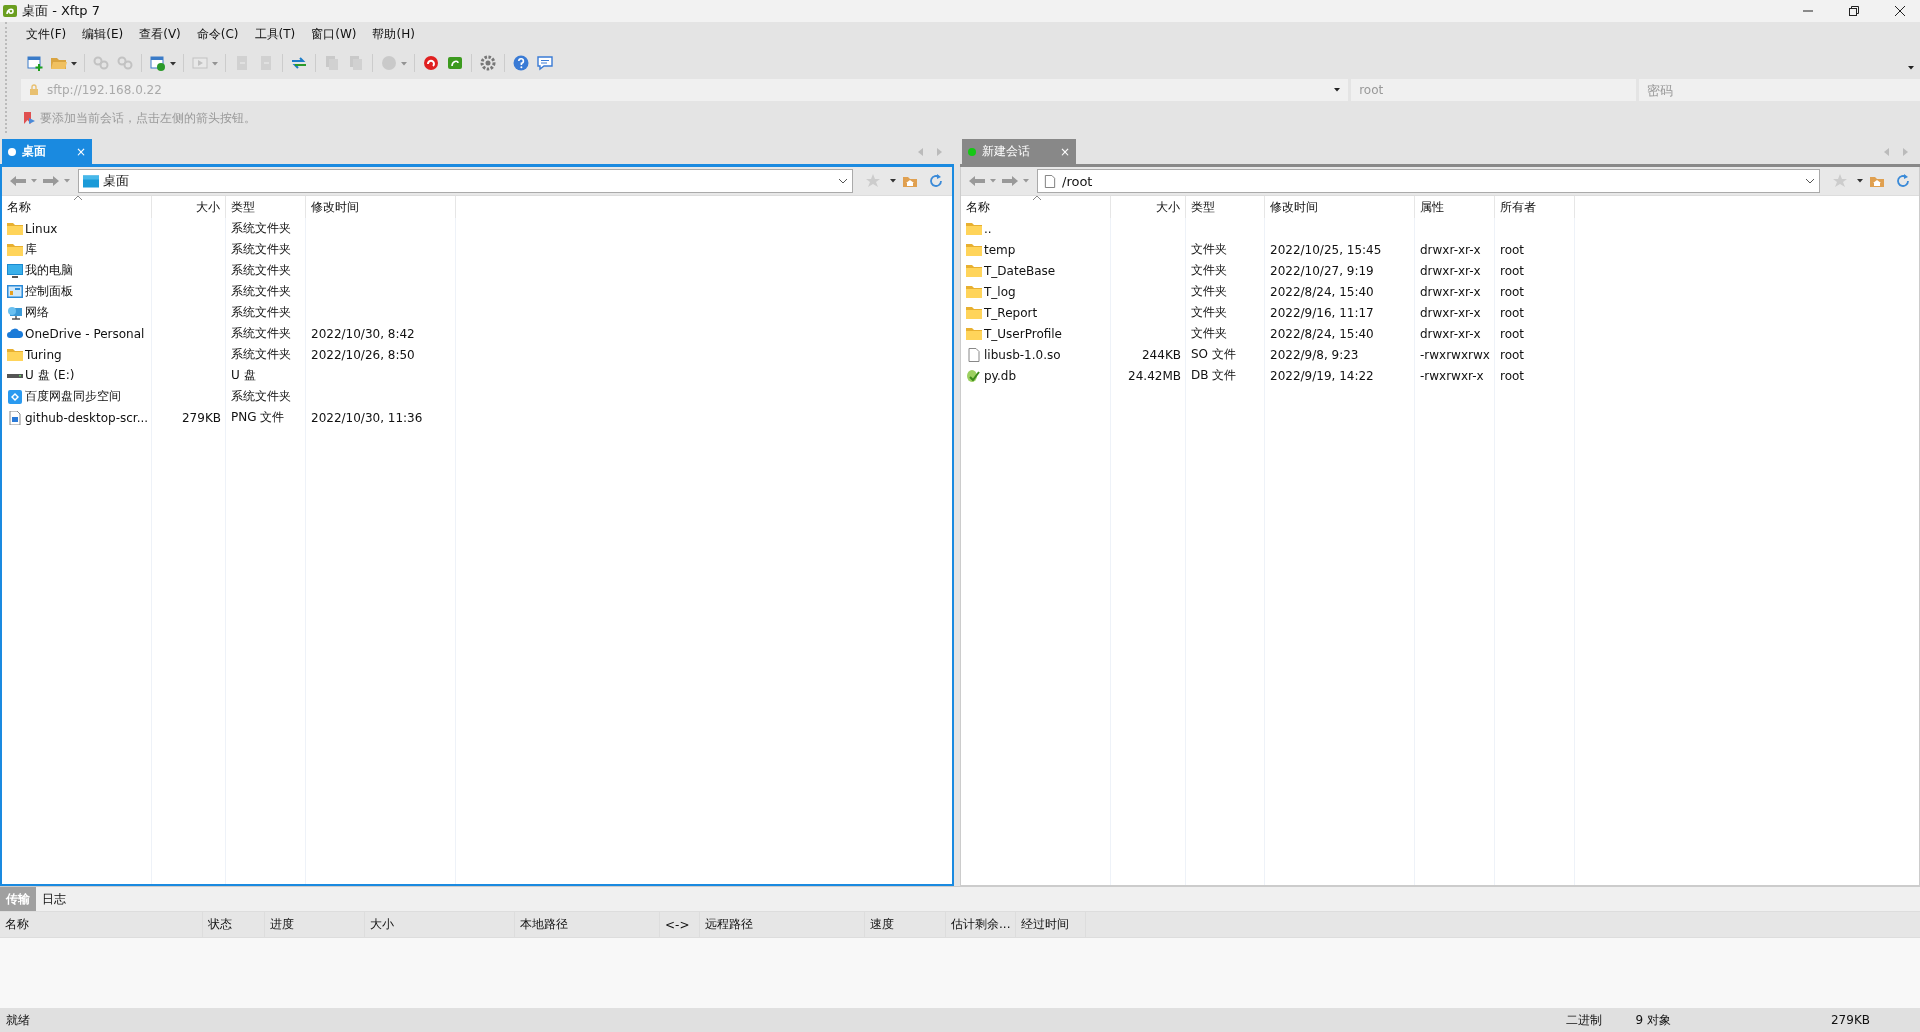 The height and width of the screenshot is (1032, 1920). Describe the element at coordinates (1051, 924) in the screenshot. I see `column-header: 经过时间` at that location.